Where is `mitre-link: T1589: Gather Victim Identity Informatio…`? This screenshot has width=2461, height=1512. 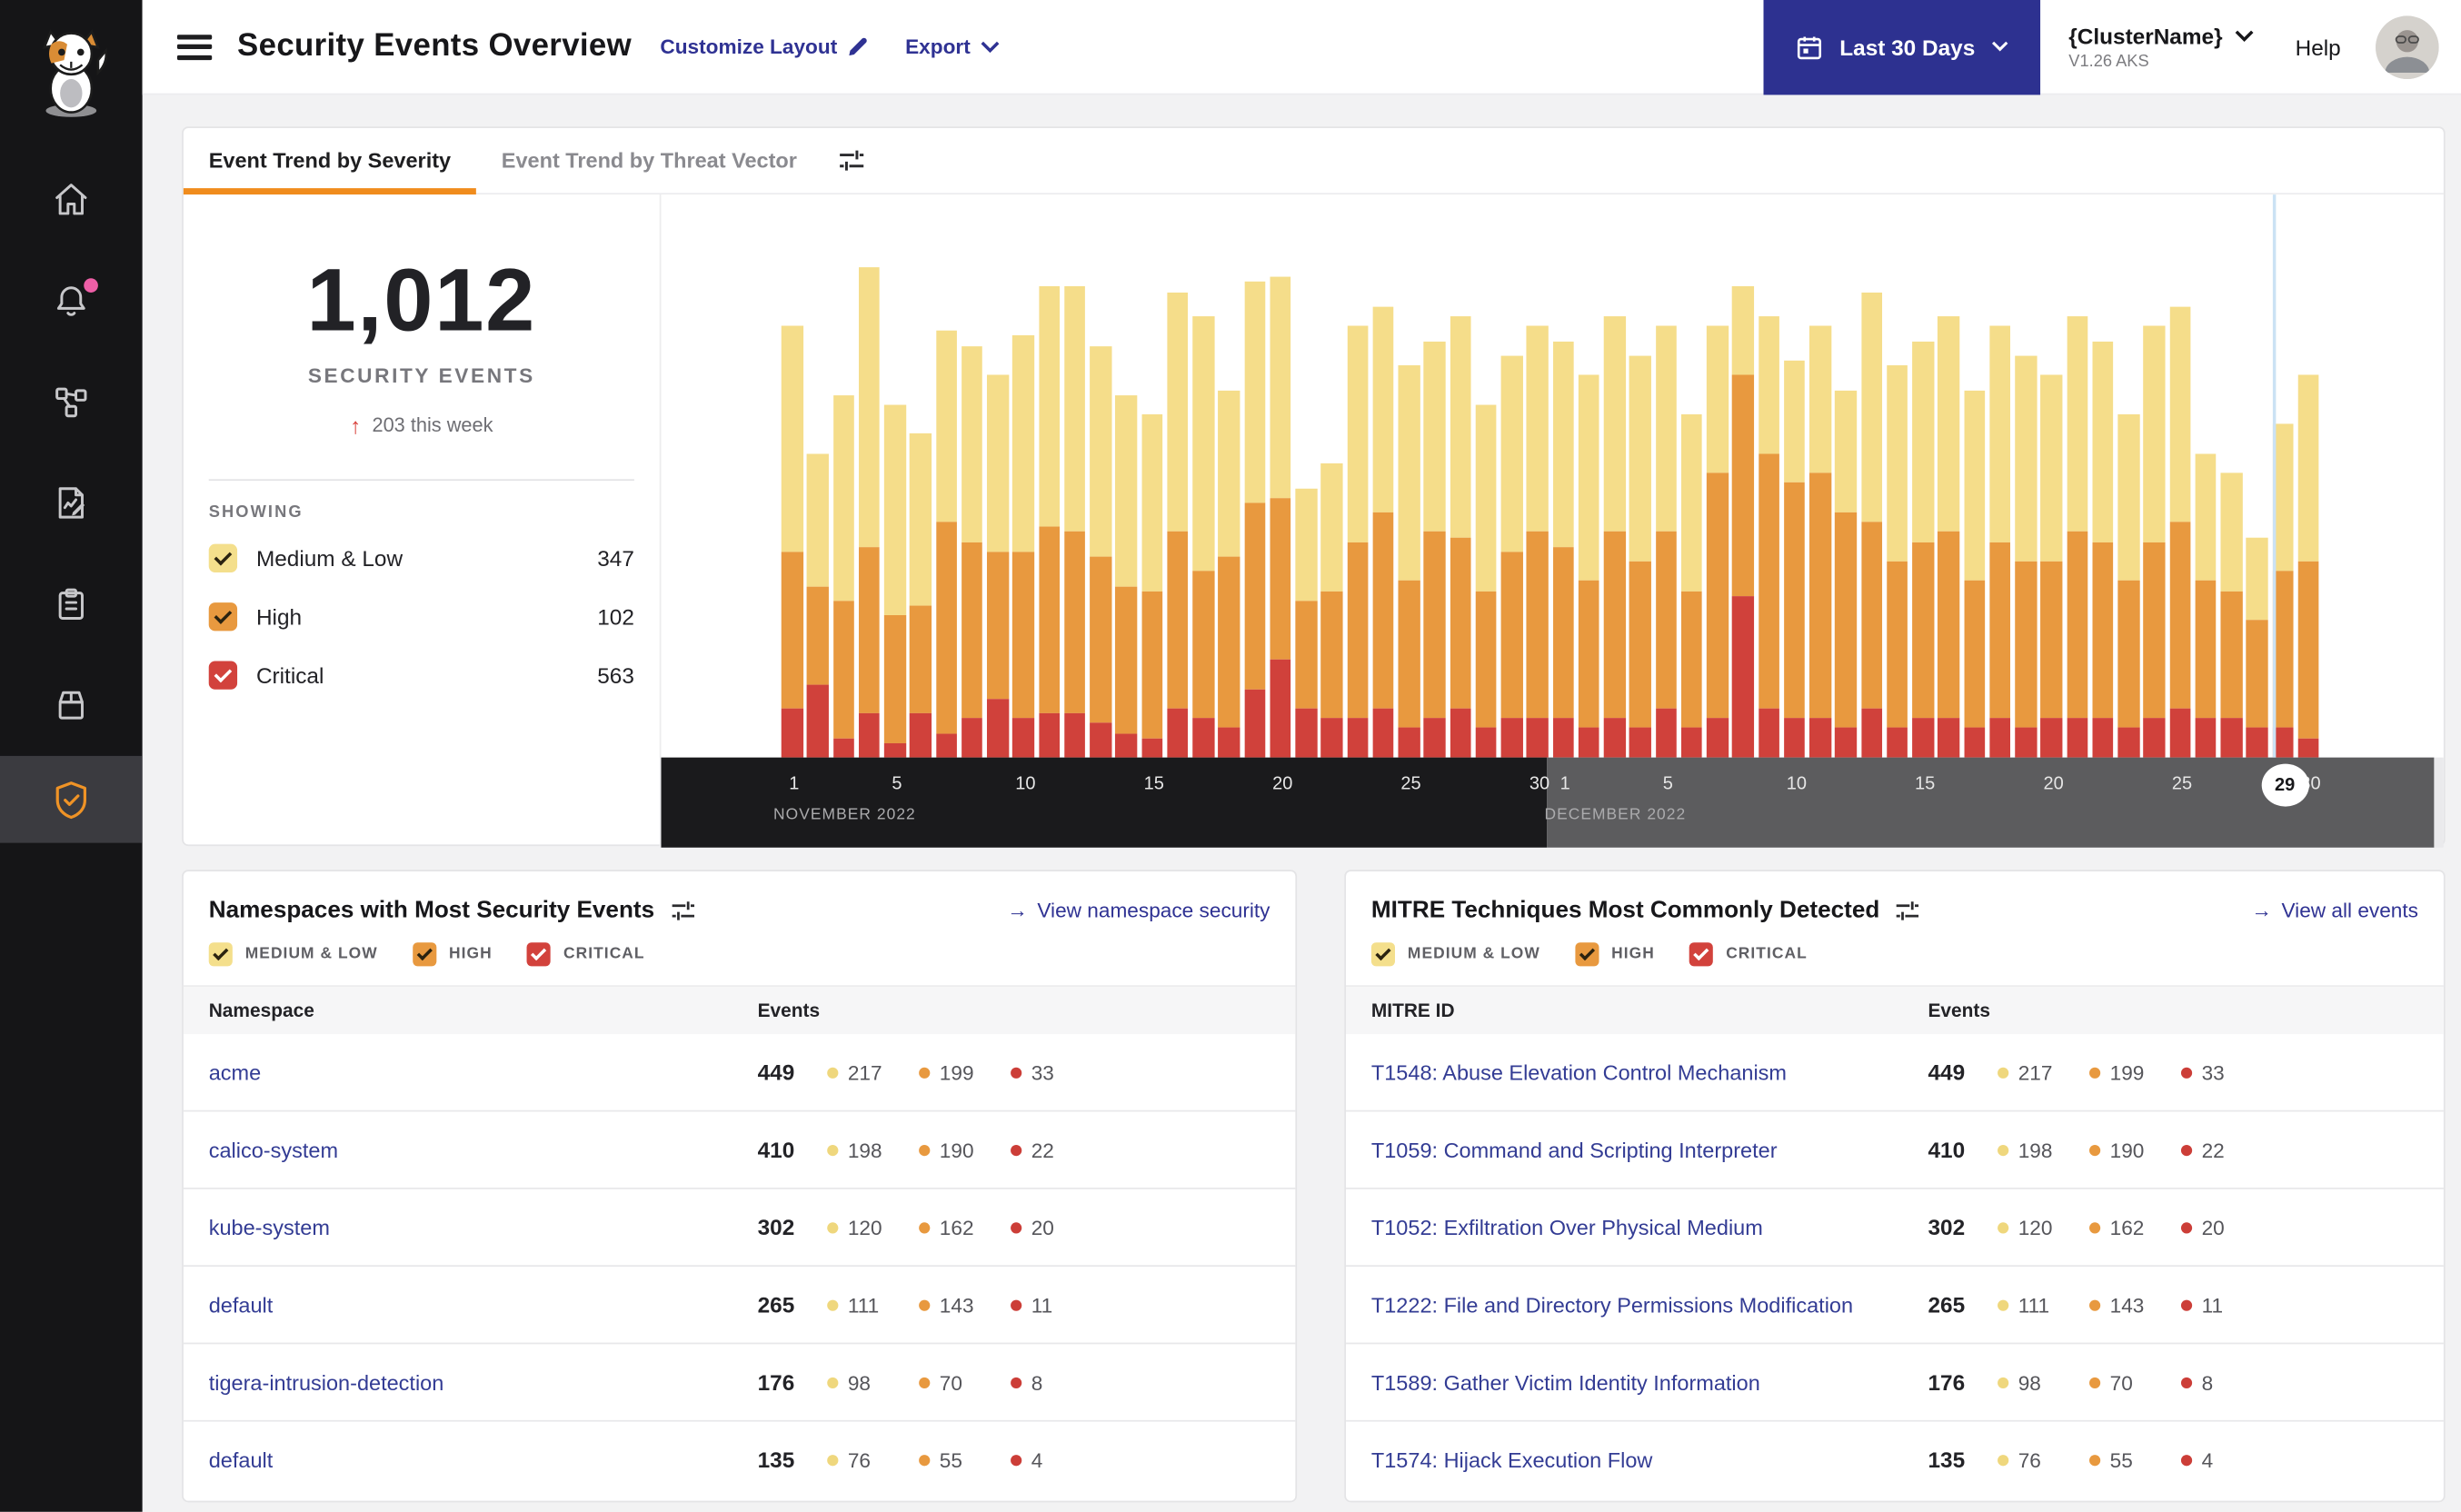
mitre-link: T1589: Gather Victim Identity Informatio… is located at coordinates (1649, 1382).